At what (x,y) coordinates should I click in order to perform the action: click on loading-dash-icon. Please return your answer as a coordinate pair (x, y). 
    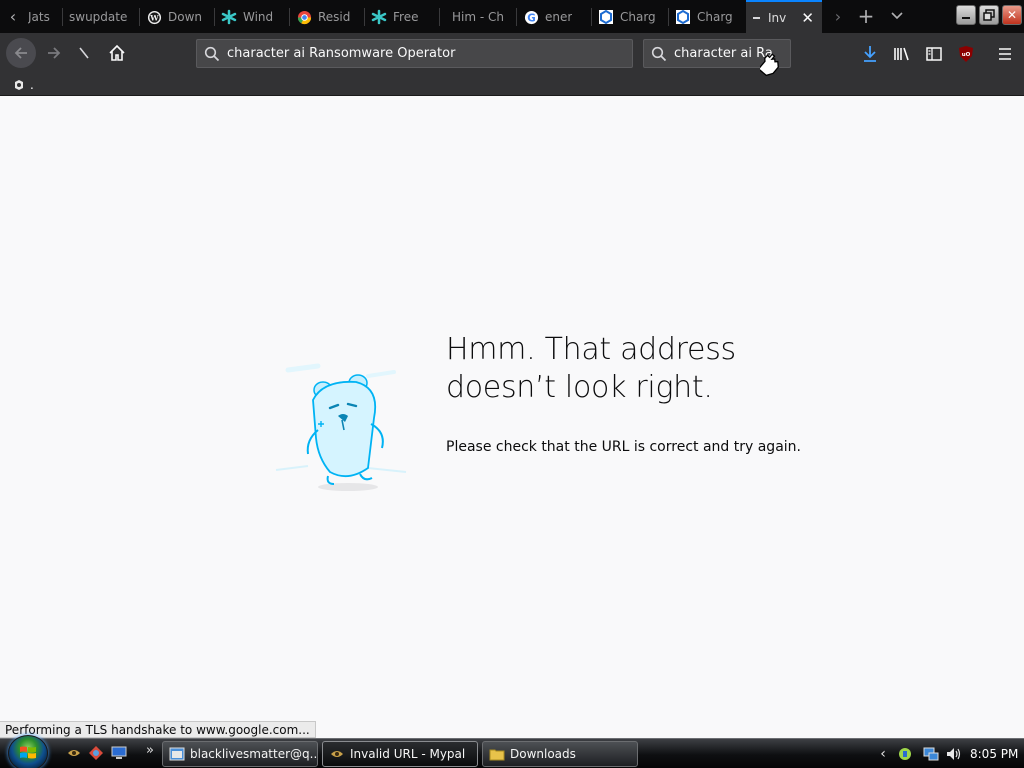
    Looking at the image, I should click on (757, 18).